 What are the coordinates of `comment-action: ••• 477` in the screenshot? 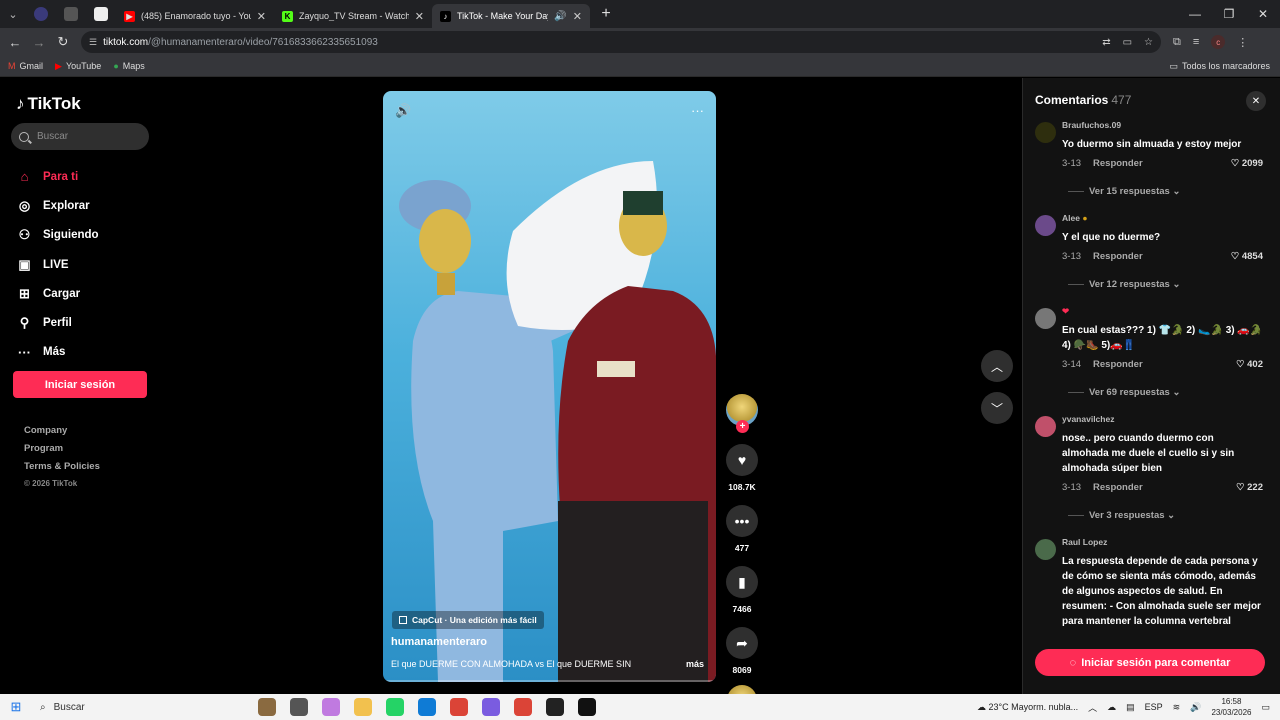 It's located at (742, 529).